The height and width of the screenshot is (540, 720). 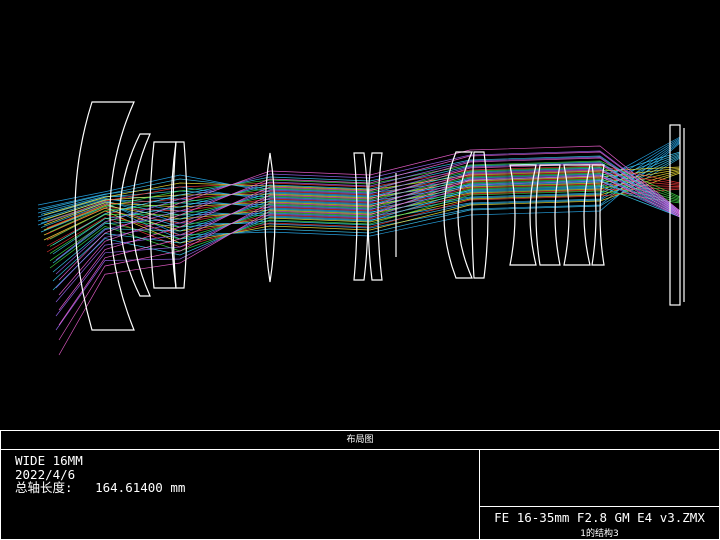 I want to click on config-label: 1的结构3, so click(x=599, y=534).